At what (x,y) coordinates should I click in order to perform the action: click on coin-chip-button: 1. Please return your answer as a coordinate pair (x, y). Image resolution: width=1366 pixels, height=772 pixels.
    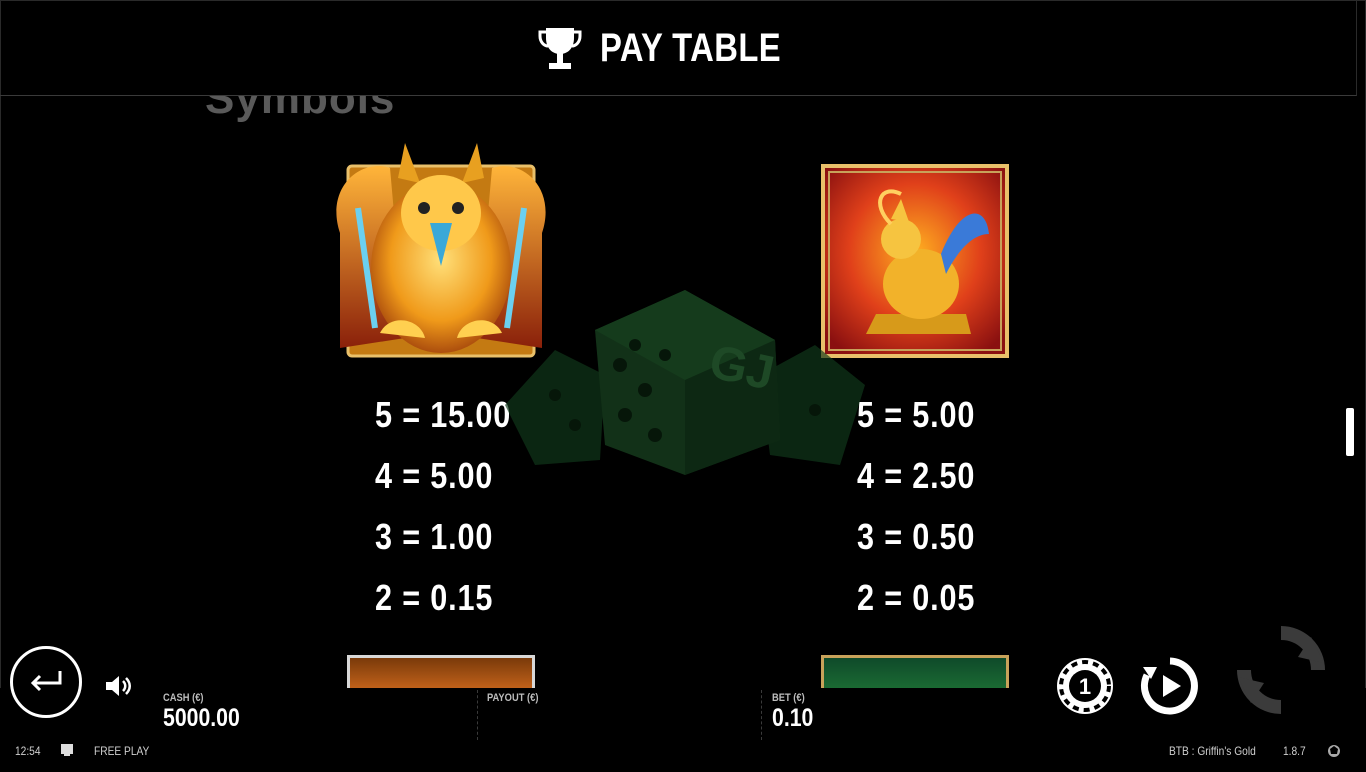
    Looking at the image, I should click on (1085, 686).